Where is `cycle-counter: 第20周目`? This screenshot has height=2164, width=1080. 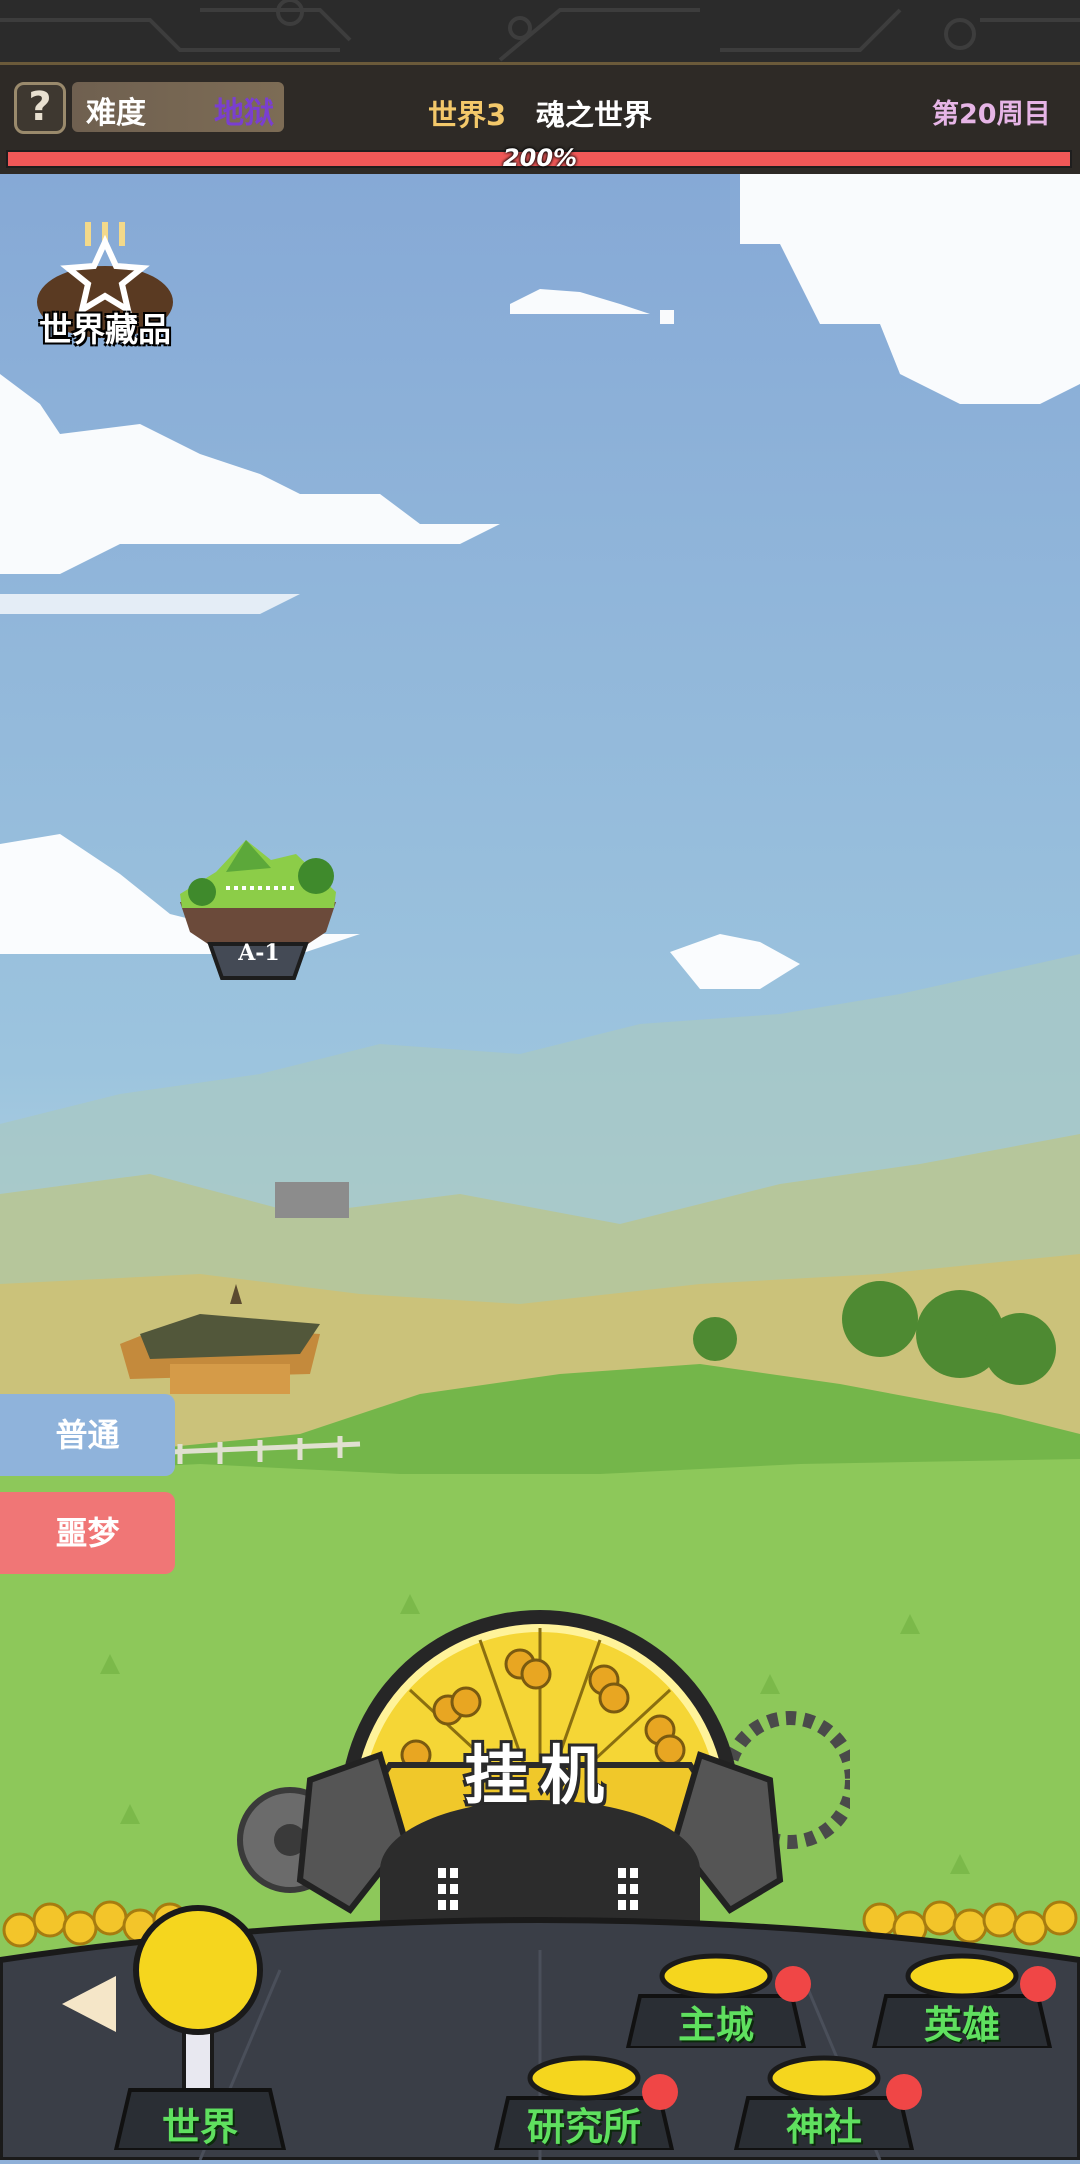 cycle-counter: 第20周目 is located at coordinates (991, 114).